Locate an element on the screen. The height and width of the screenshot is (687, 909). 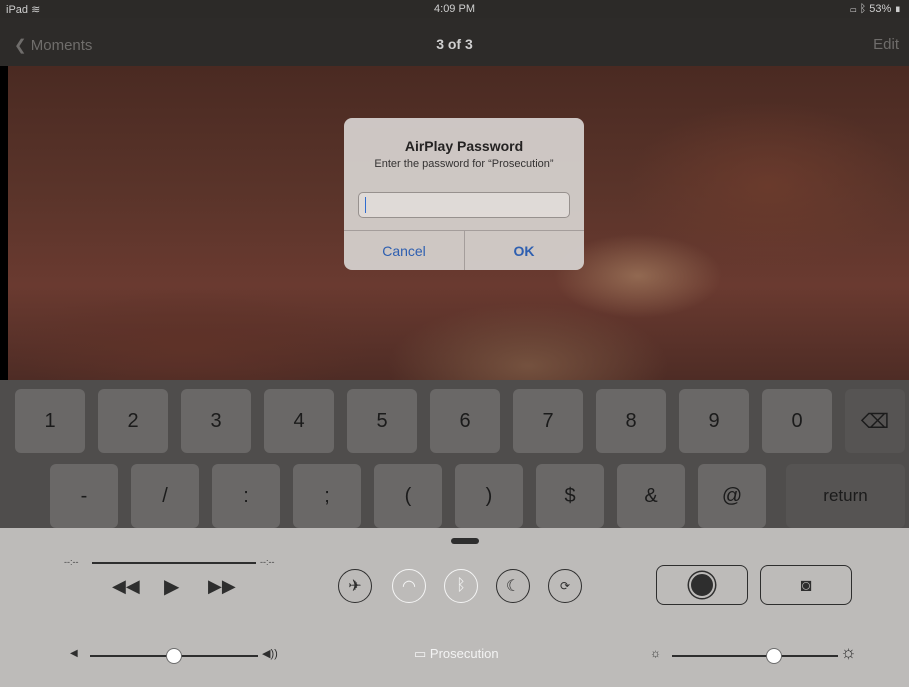
key-3: 3 is located at coordinates (216, 421).